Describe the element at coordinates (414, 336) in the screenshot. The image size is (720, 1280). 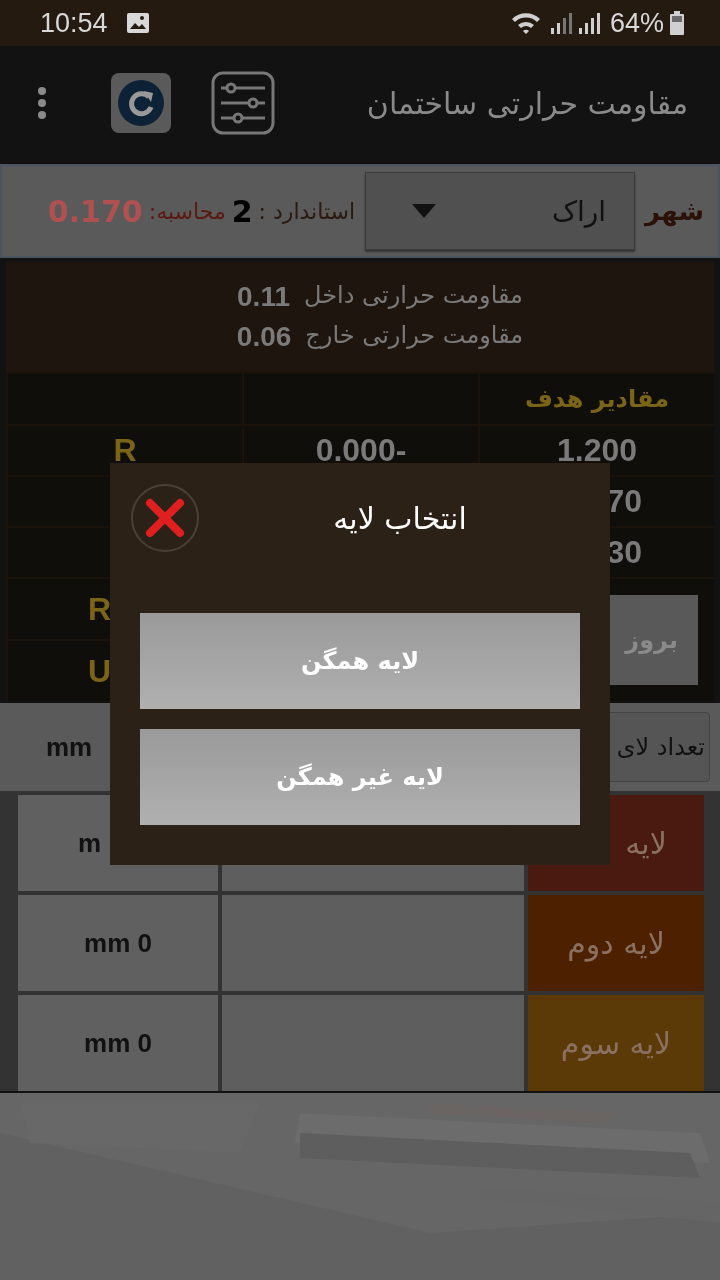
I see `resistance-label: مقاومت حرارتی خارج` at that location.